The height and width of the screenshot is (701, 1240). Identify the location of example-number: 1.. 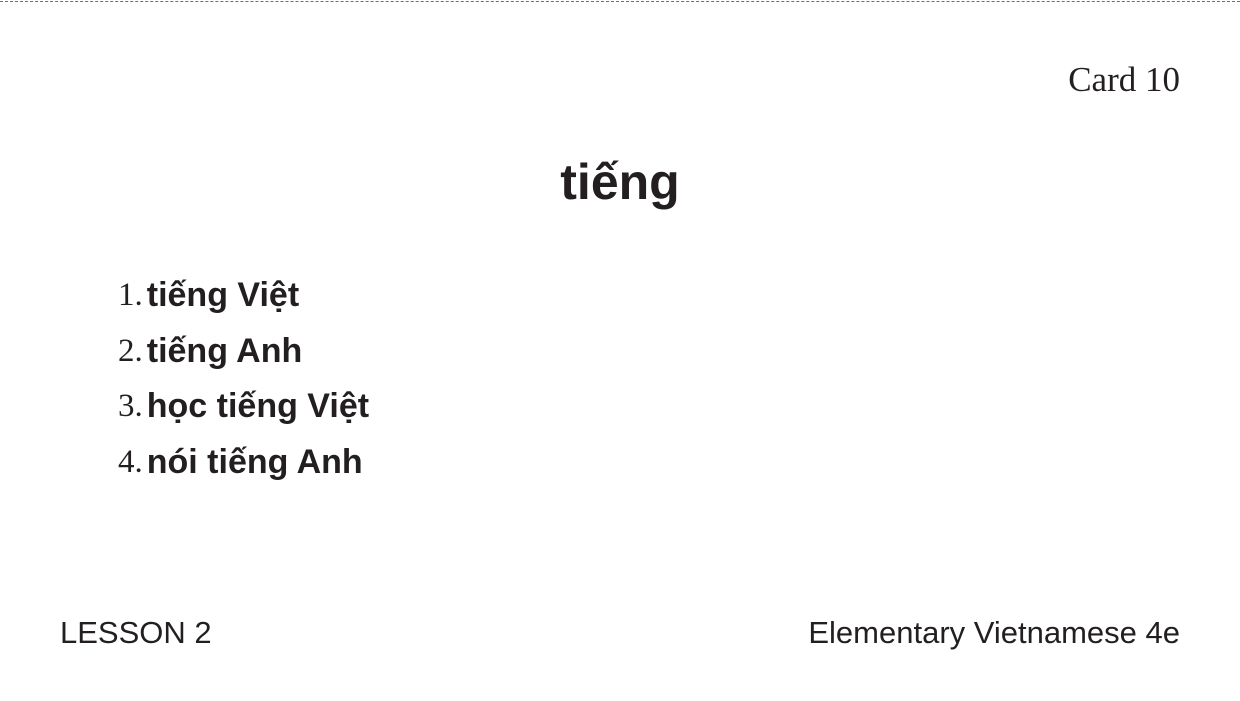
(130, 295).